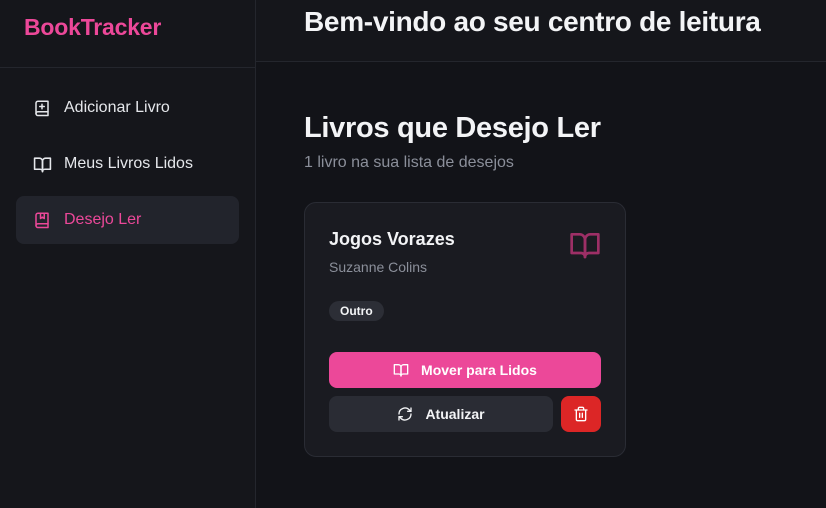 The height and width of the screenshot is (508, 826). Describe the element at coordinates (92, 27) in the screenshot. I see `brand-logo-text: BookTracker` at that location.